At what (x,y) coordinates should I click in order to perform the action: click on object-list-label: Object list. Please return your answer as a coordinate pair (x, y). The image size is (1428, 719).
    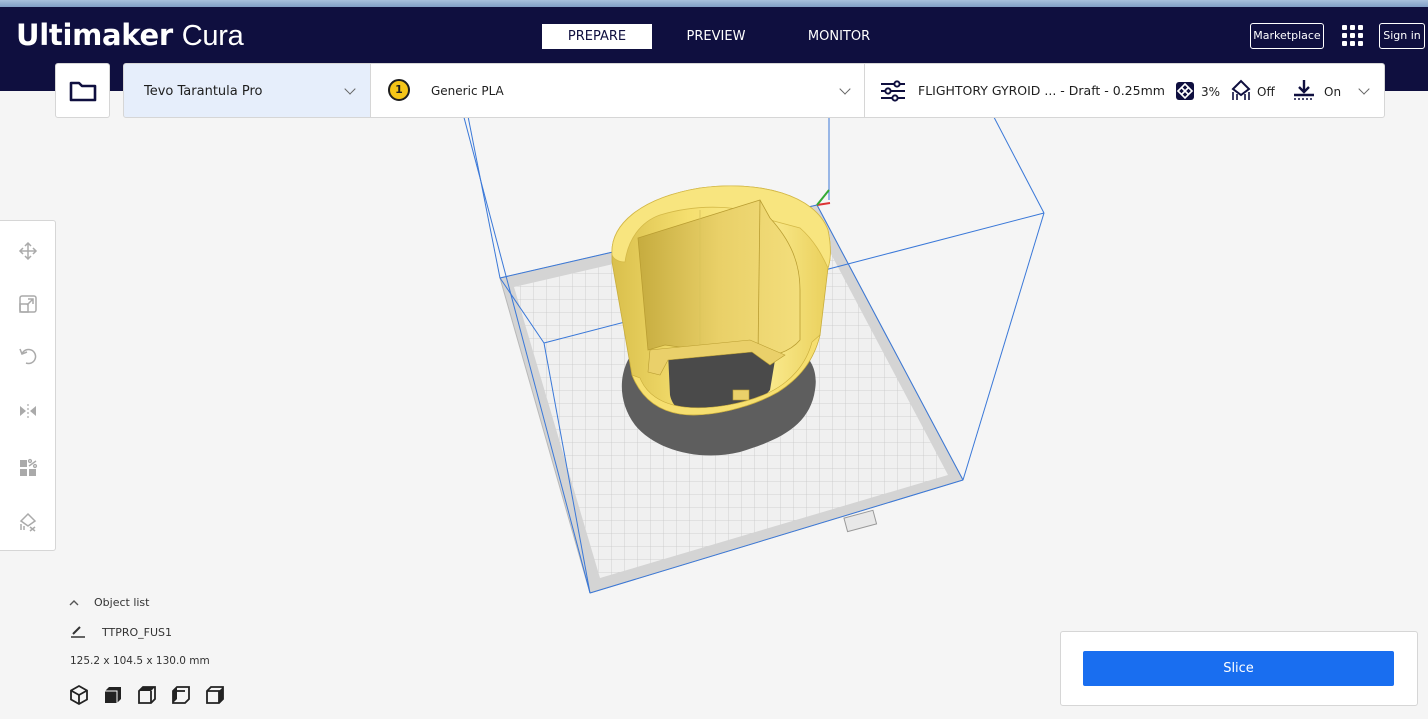
    Looking at the image, I should click on (122, 602).